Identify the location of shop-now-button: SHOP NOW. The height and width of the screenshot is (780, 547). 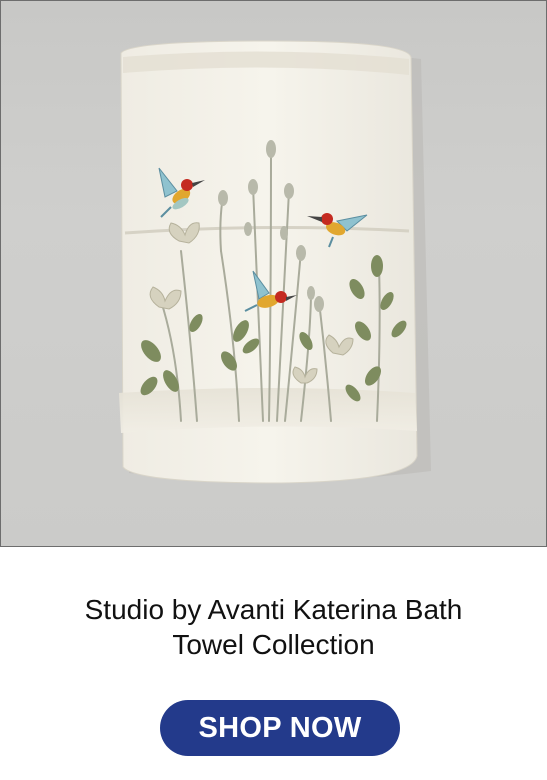
(280, 728).